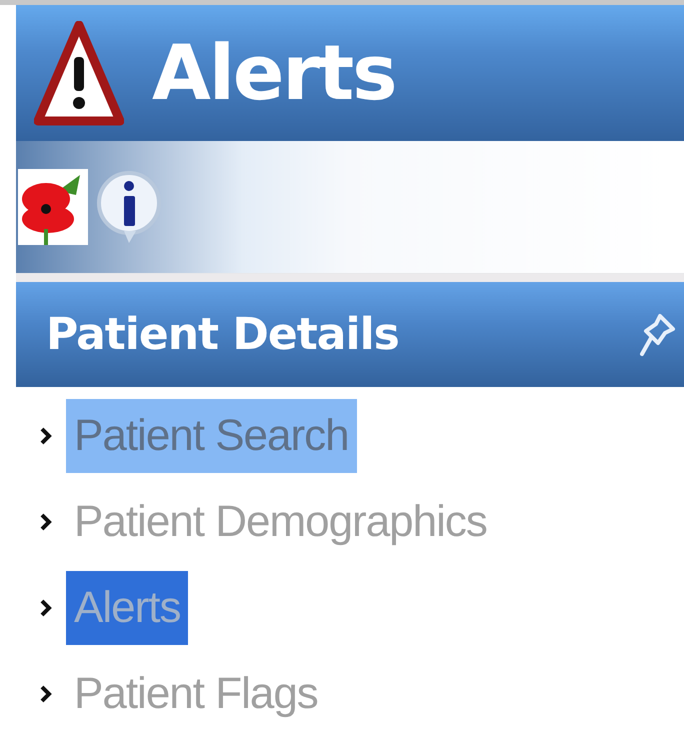 Image resolution: width=684 pixels, height=737 pixels. Describe the element at coordinates (274, 73) in the screenshot. I see `page-title: Alerts` at that location.